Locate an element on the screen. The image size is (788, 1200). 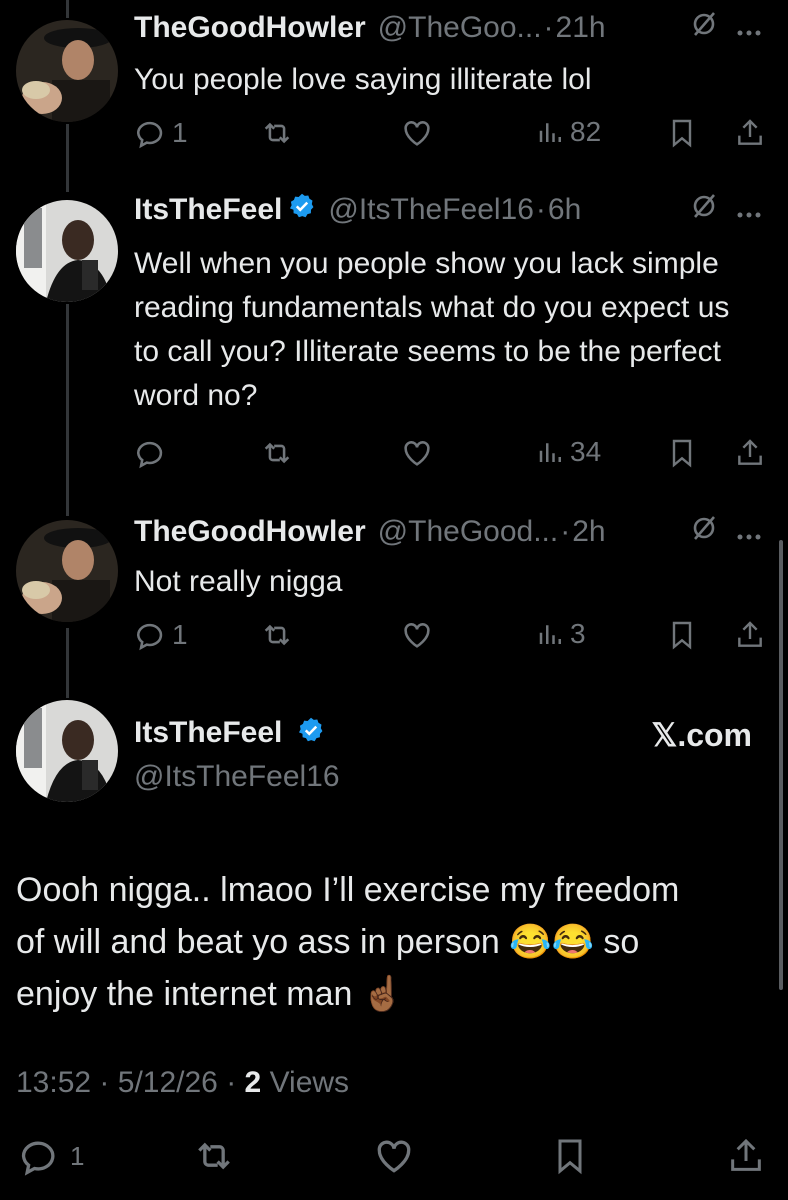
views-label: Views is located at coordinates (309, 1082).